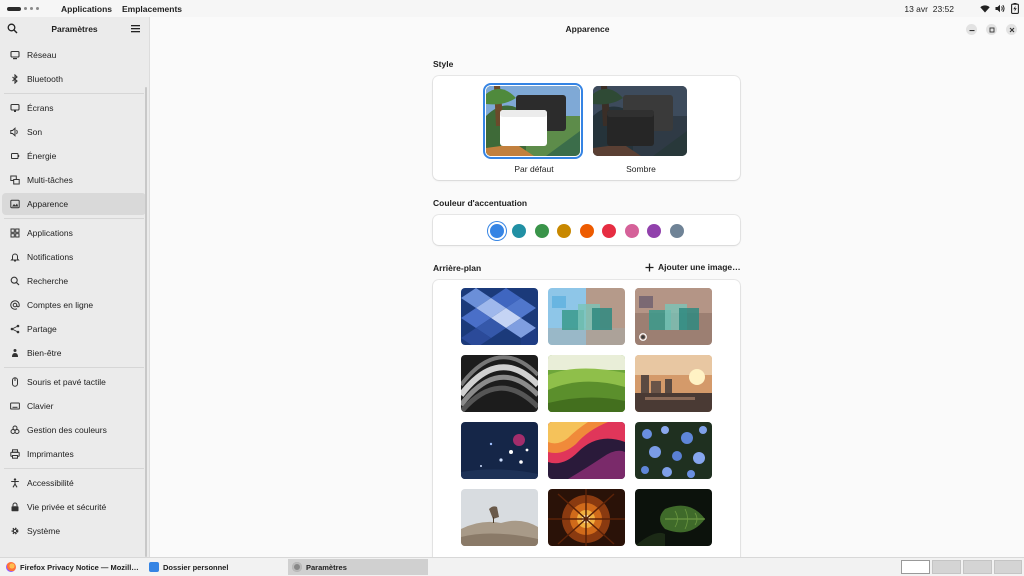  Describe the element at coordinates (74, 281) in the screenshot. I see `sidebar-item-search: Recherche` at that location.